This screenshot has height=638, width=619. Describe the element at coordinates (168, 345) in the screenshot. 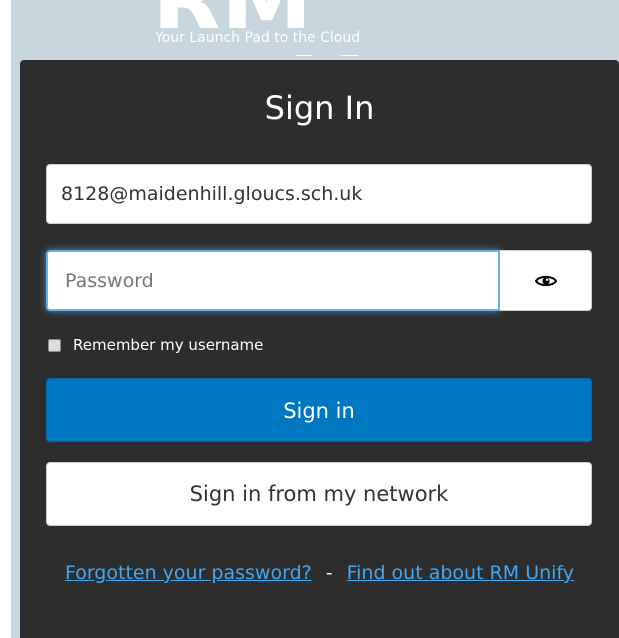

I see `remember-username-label: Remember my username` at that location.